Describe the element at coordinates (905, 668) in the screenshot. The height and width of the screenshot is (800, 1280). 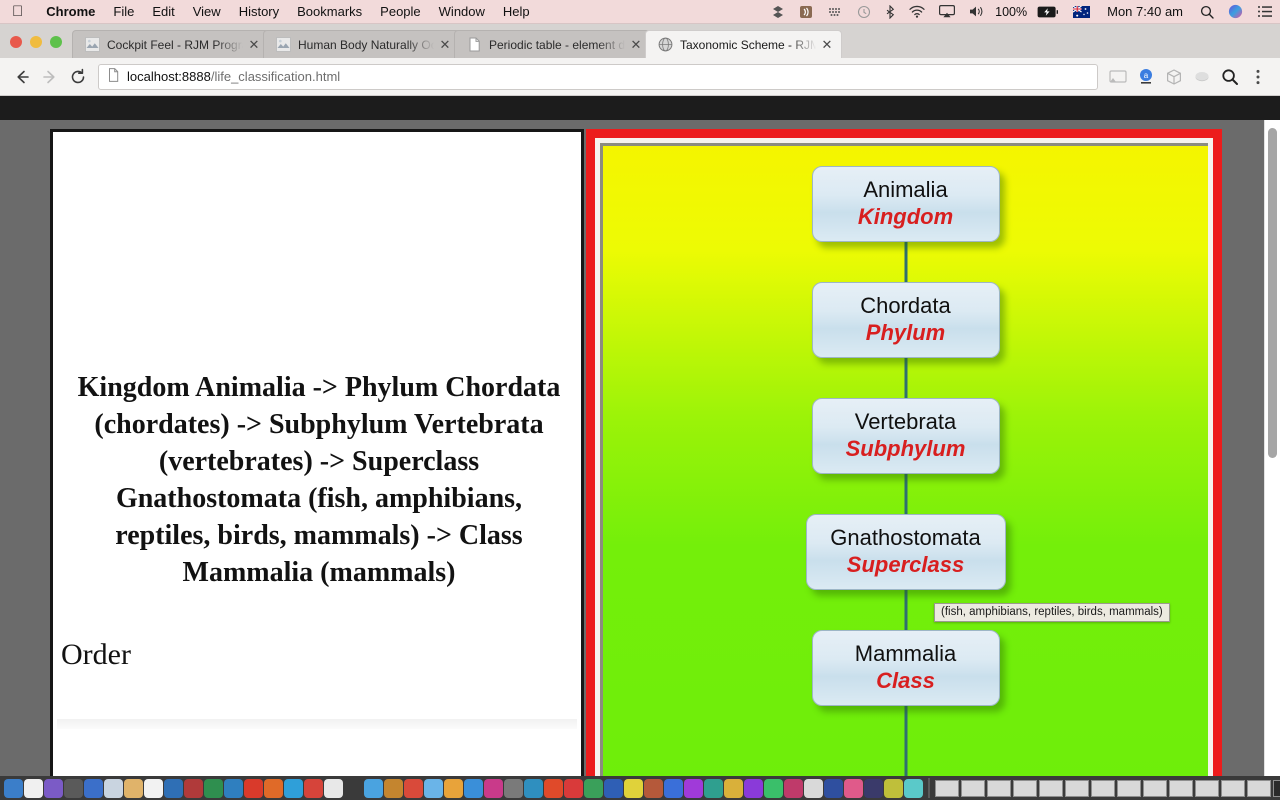
I see `taxon-node-class: Mammalia Class` at that location.